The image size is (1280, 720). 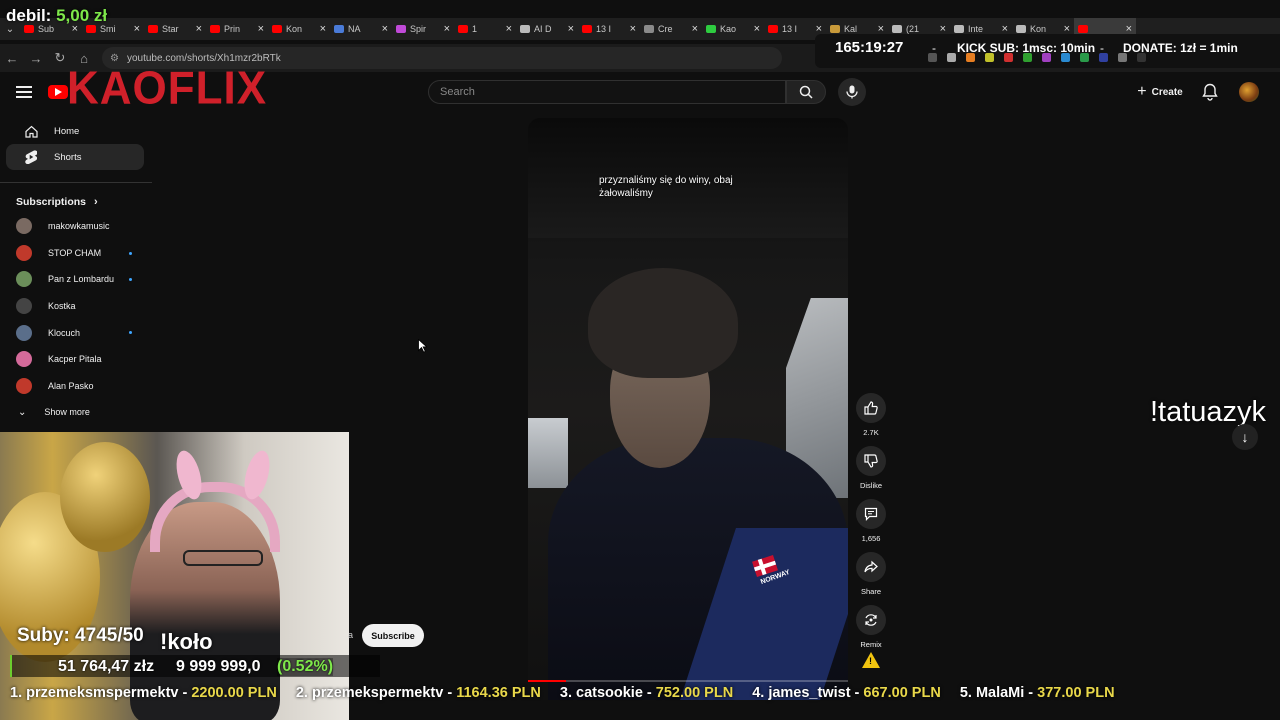 I want to click on browser-tab: 13 I ×, so click(x=609, y=29).